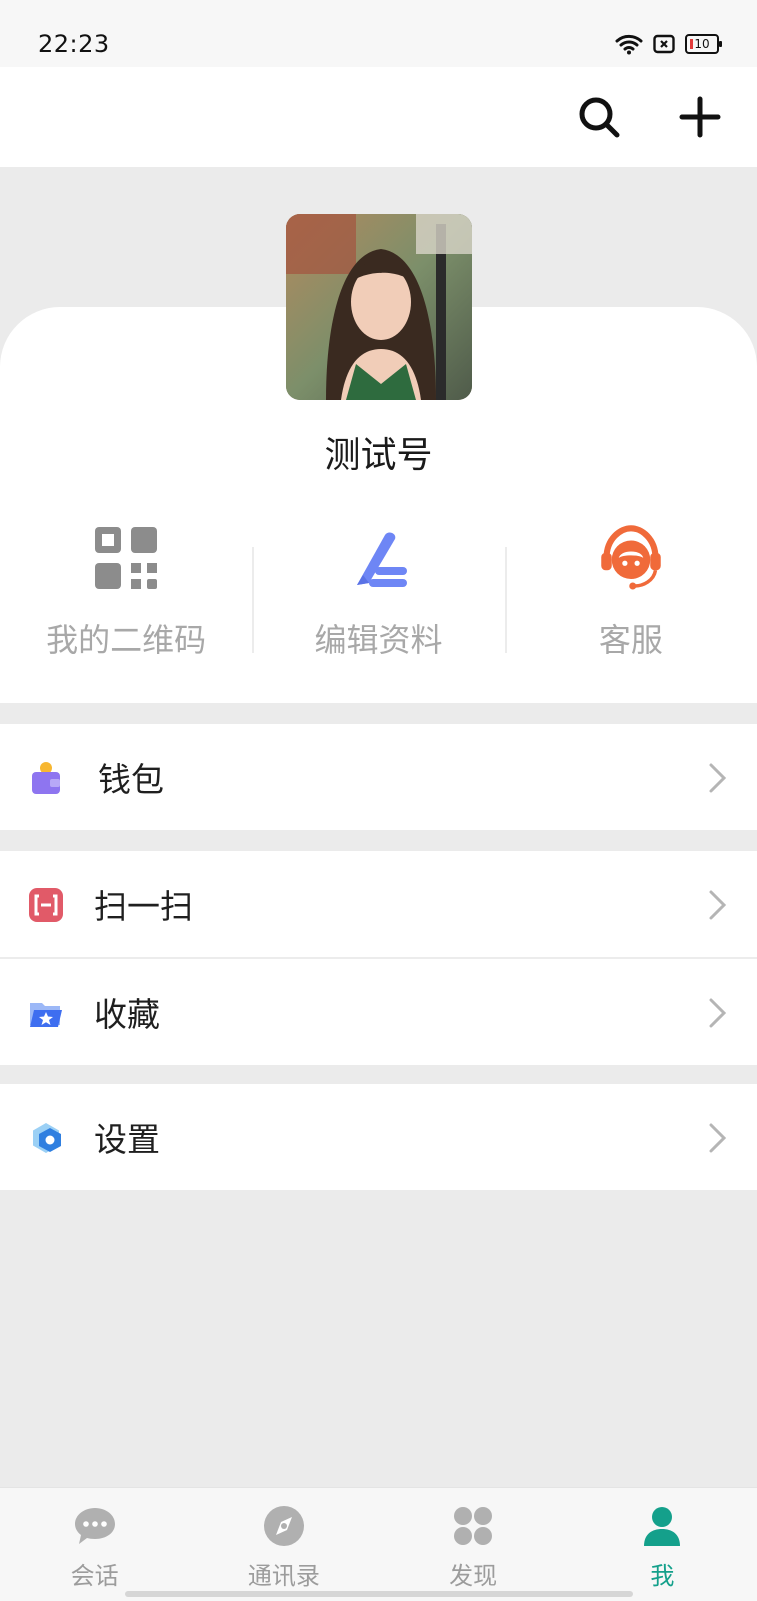 This screenshot has height=1601, width=757. I want to click on menu-label-scan: 扫一扫, so click(143, 906).